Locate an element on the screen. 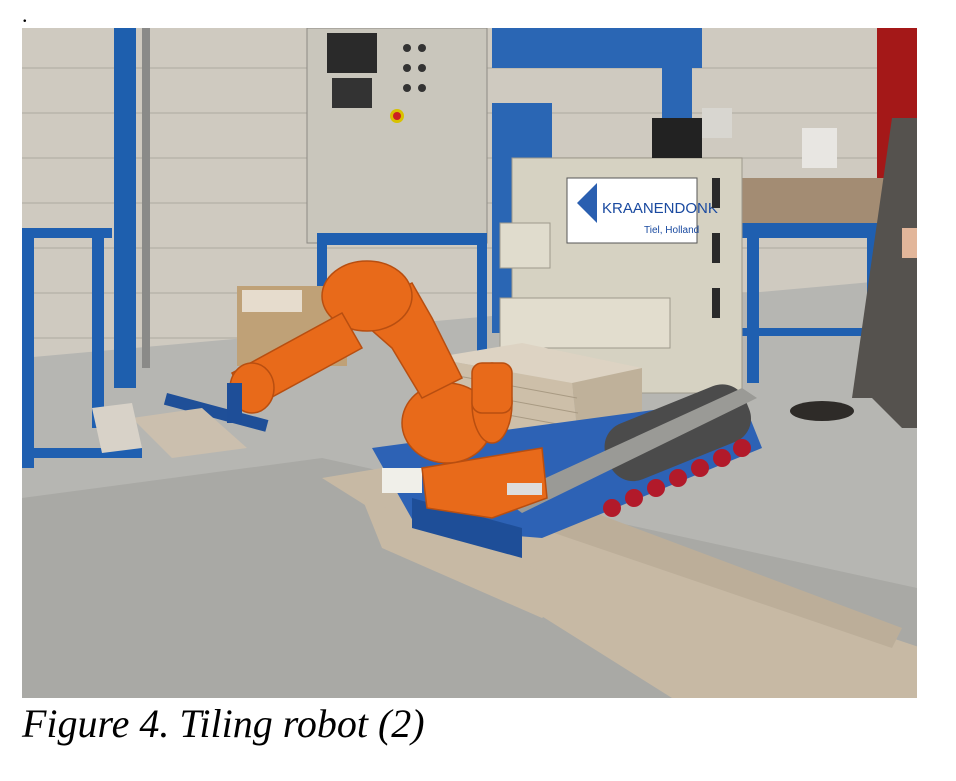  machine-sign: KRAANENDONK is located at coordinates (660, 208).